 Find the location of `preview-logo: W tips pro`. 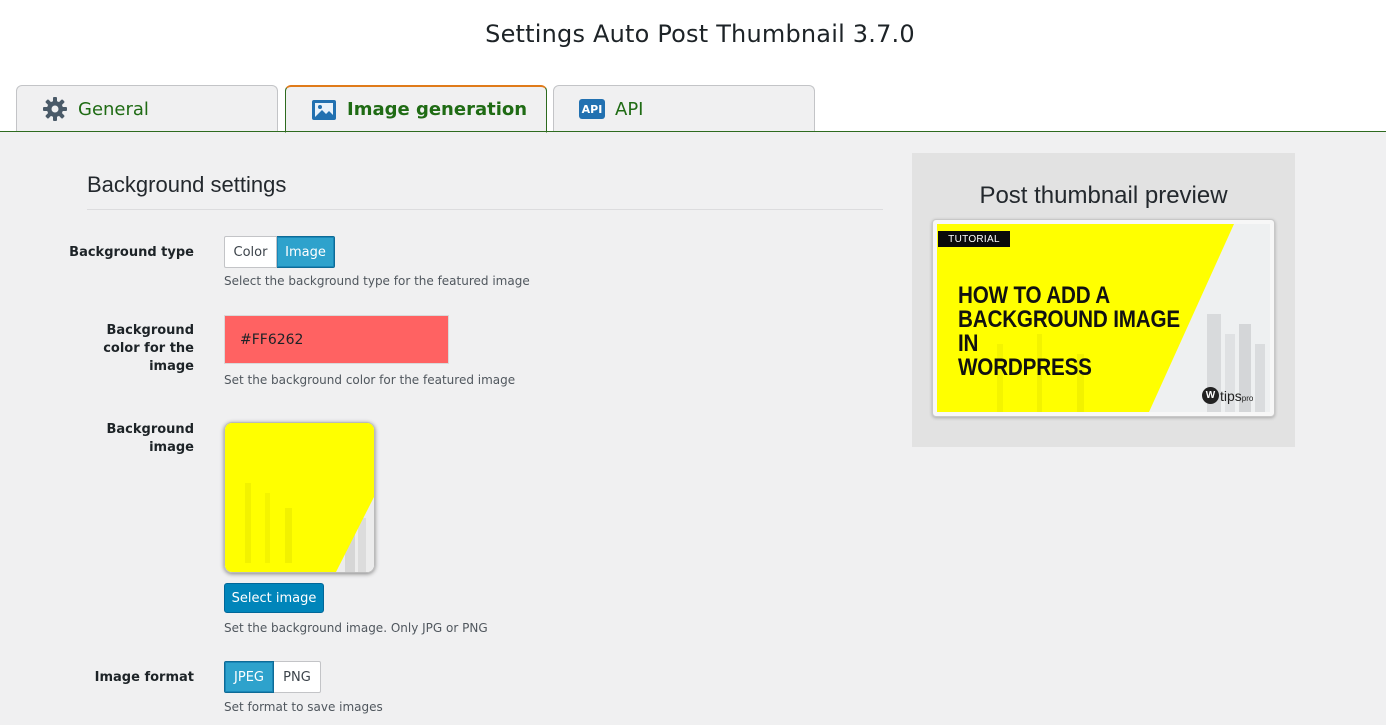

preview-logo: W tips pro is located at coordinates (1227, 395).